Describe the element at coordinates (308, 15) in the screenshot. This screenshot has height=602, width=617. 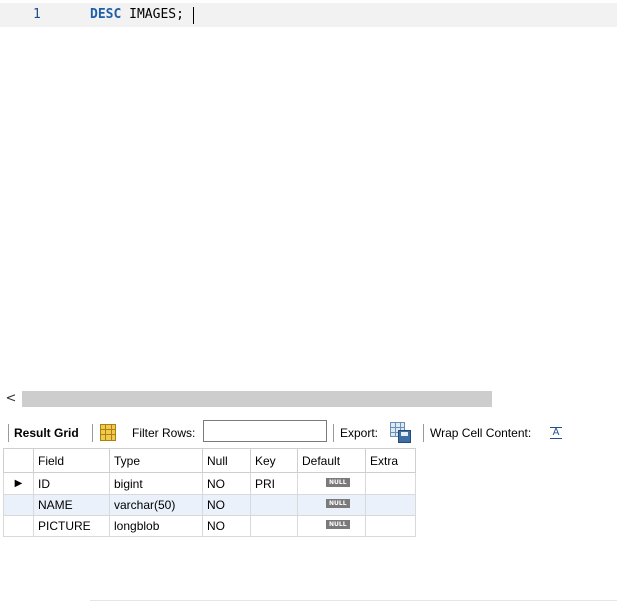
I see `editor-current-line: 1 DESC IMAGES;` at that location.